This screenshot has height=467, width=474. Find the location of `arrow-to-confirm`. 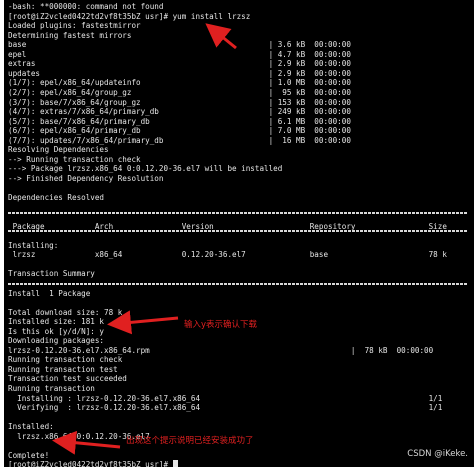

arrow-to-confirm is located at coordinates (143, 322).